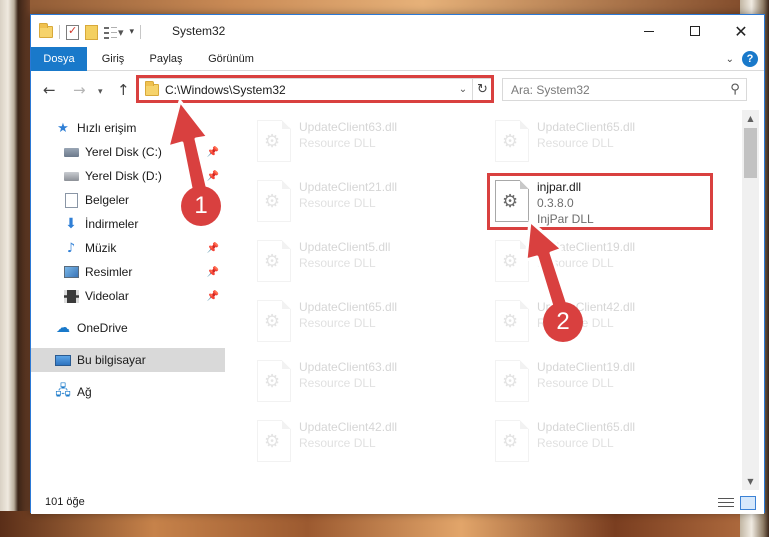 This screenshot has width=769, height=537. I want to click on tab-view: Görünüm, so click(231, 59).